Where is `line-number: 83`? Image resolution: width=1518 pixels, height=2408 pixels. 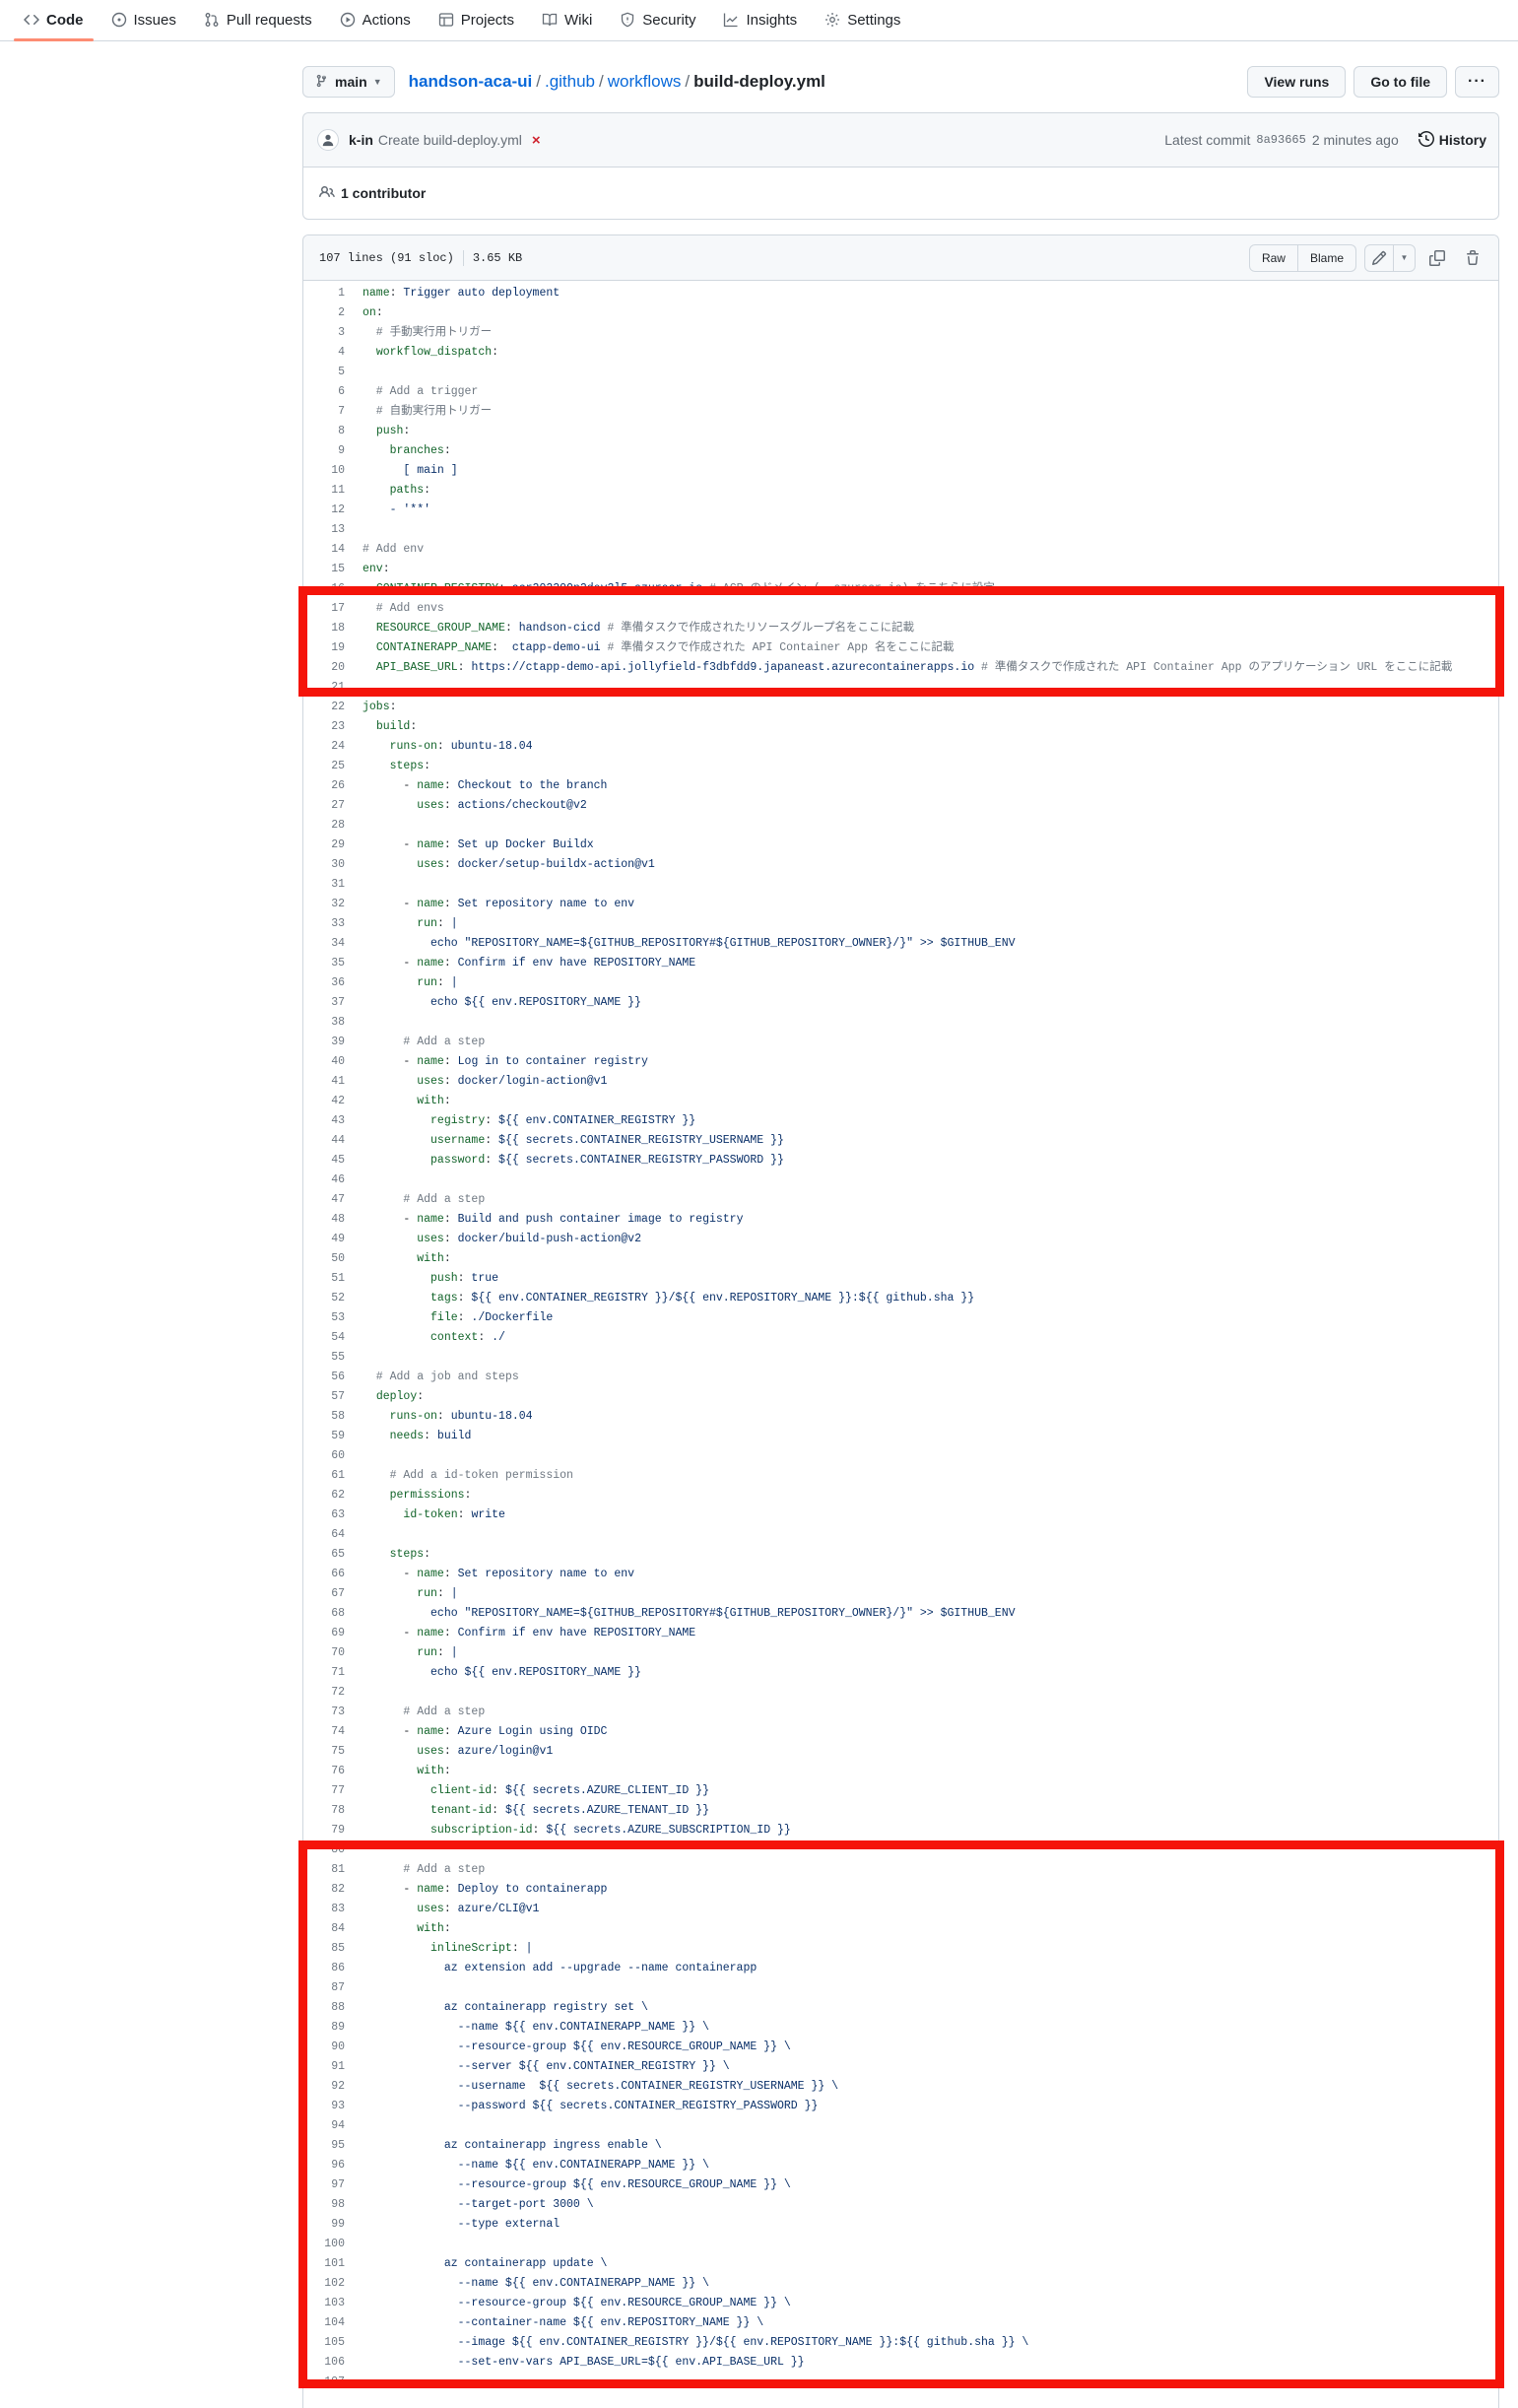 line-number: 83 is located at coordinates (324, 1909).